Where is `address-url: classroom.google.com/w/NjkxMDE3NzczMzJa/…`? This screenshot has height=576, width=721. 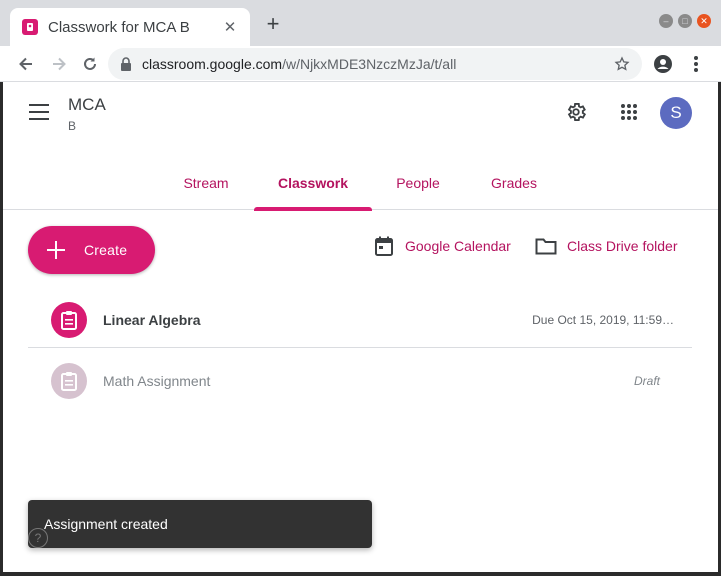
address-url: classroom.google.com/w/NjkxMDE3NzczMzJa/… is located at coordinates (377, 64).